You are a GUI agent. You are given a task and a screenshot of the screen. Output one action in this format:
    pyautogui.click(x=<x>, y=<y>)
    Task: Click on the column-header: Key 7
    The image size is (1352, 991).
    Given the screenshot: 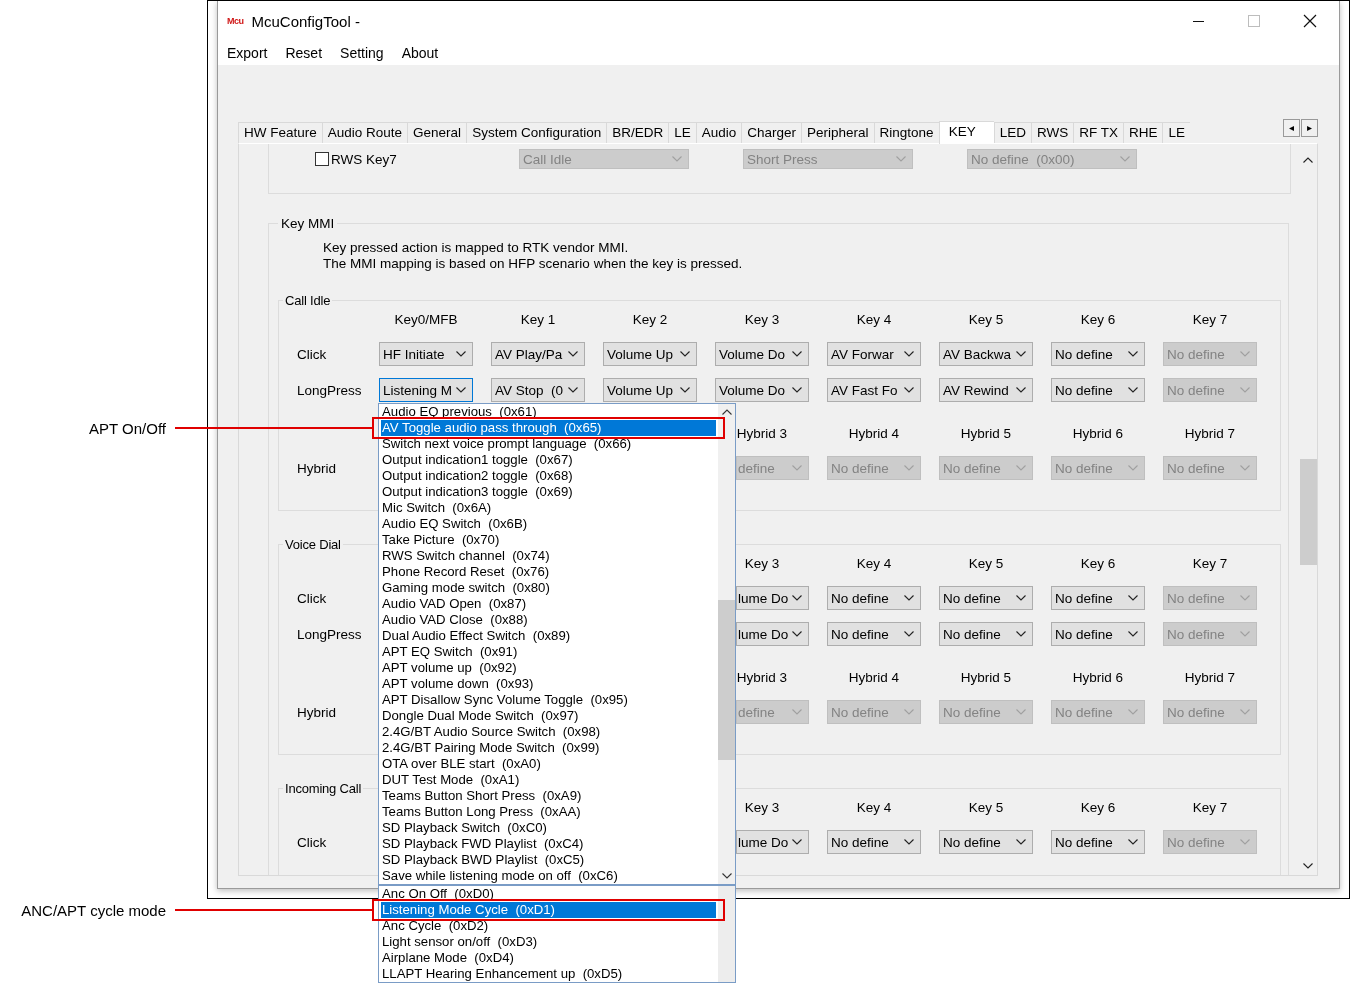 What is the action you would take?
    pyautogui.click(x=1210, y=564)
    